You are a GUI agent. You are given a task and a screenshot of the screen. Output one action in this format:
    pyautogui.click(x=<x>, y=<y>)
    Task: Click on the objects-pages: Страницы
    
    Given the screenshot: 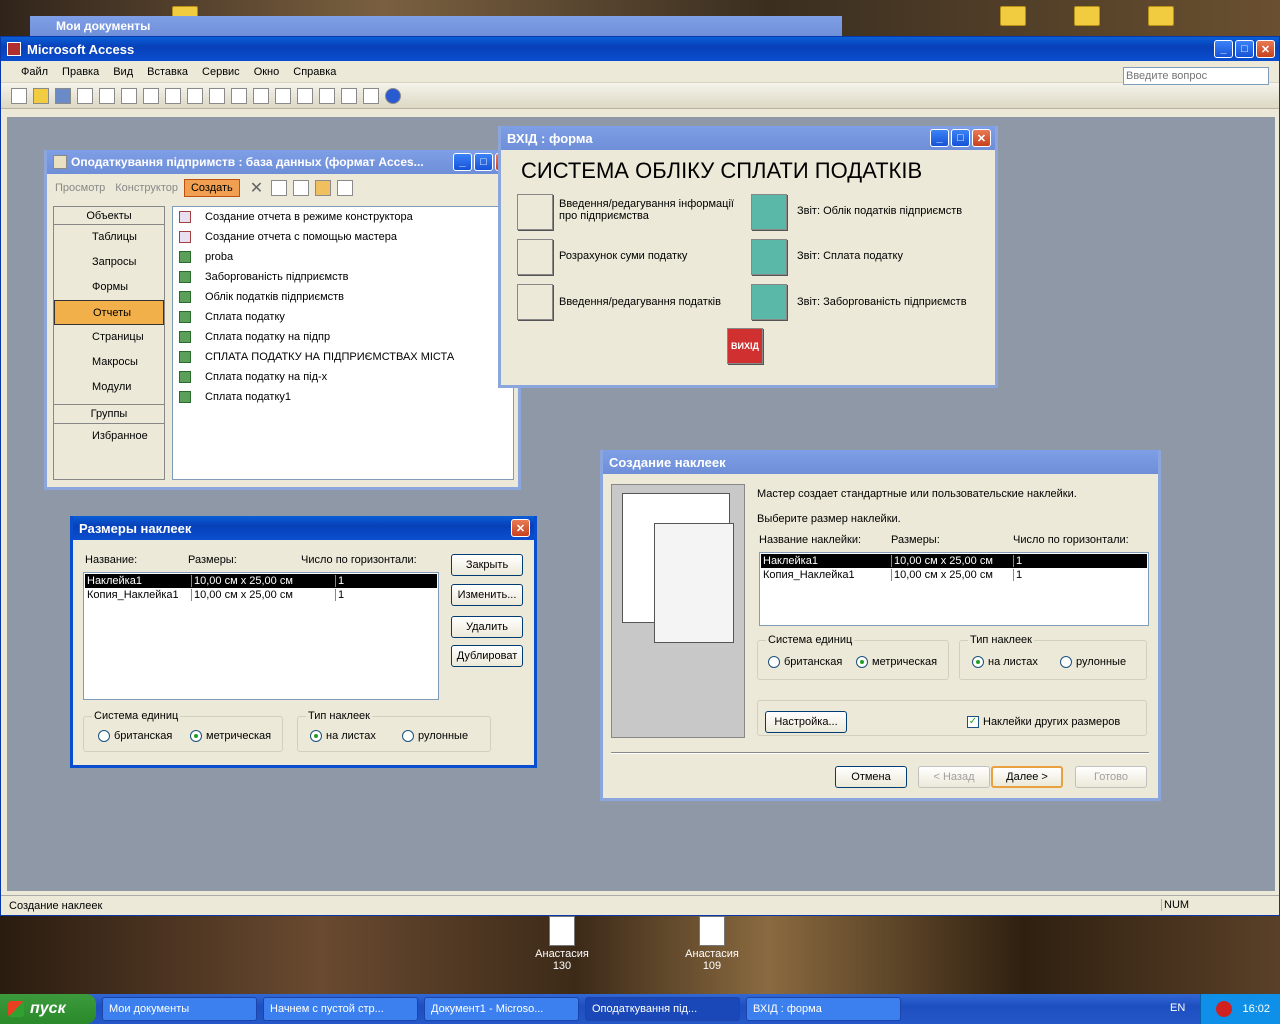 What is the action you would take?
    pyautogui.click(x=109, y=337)
    